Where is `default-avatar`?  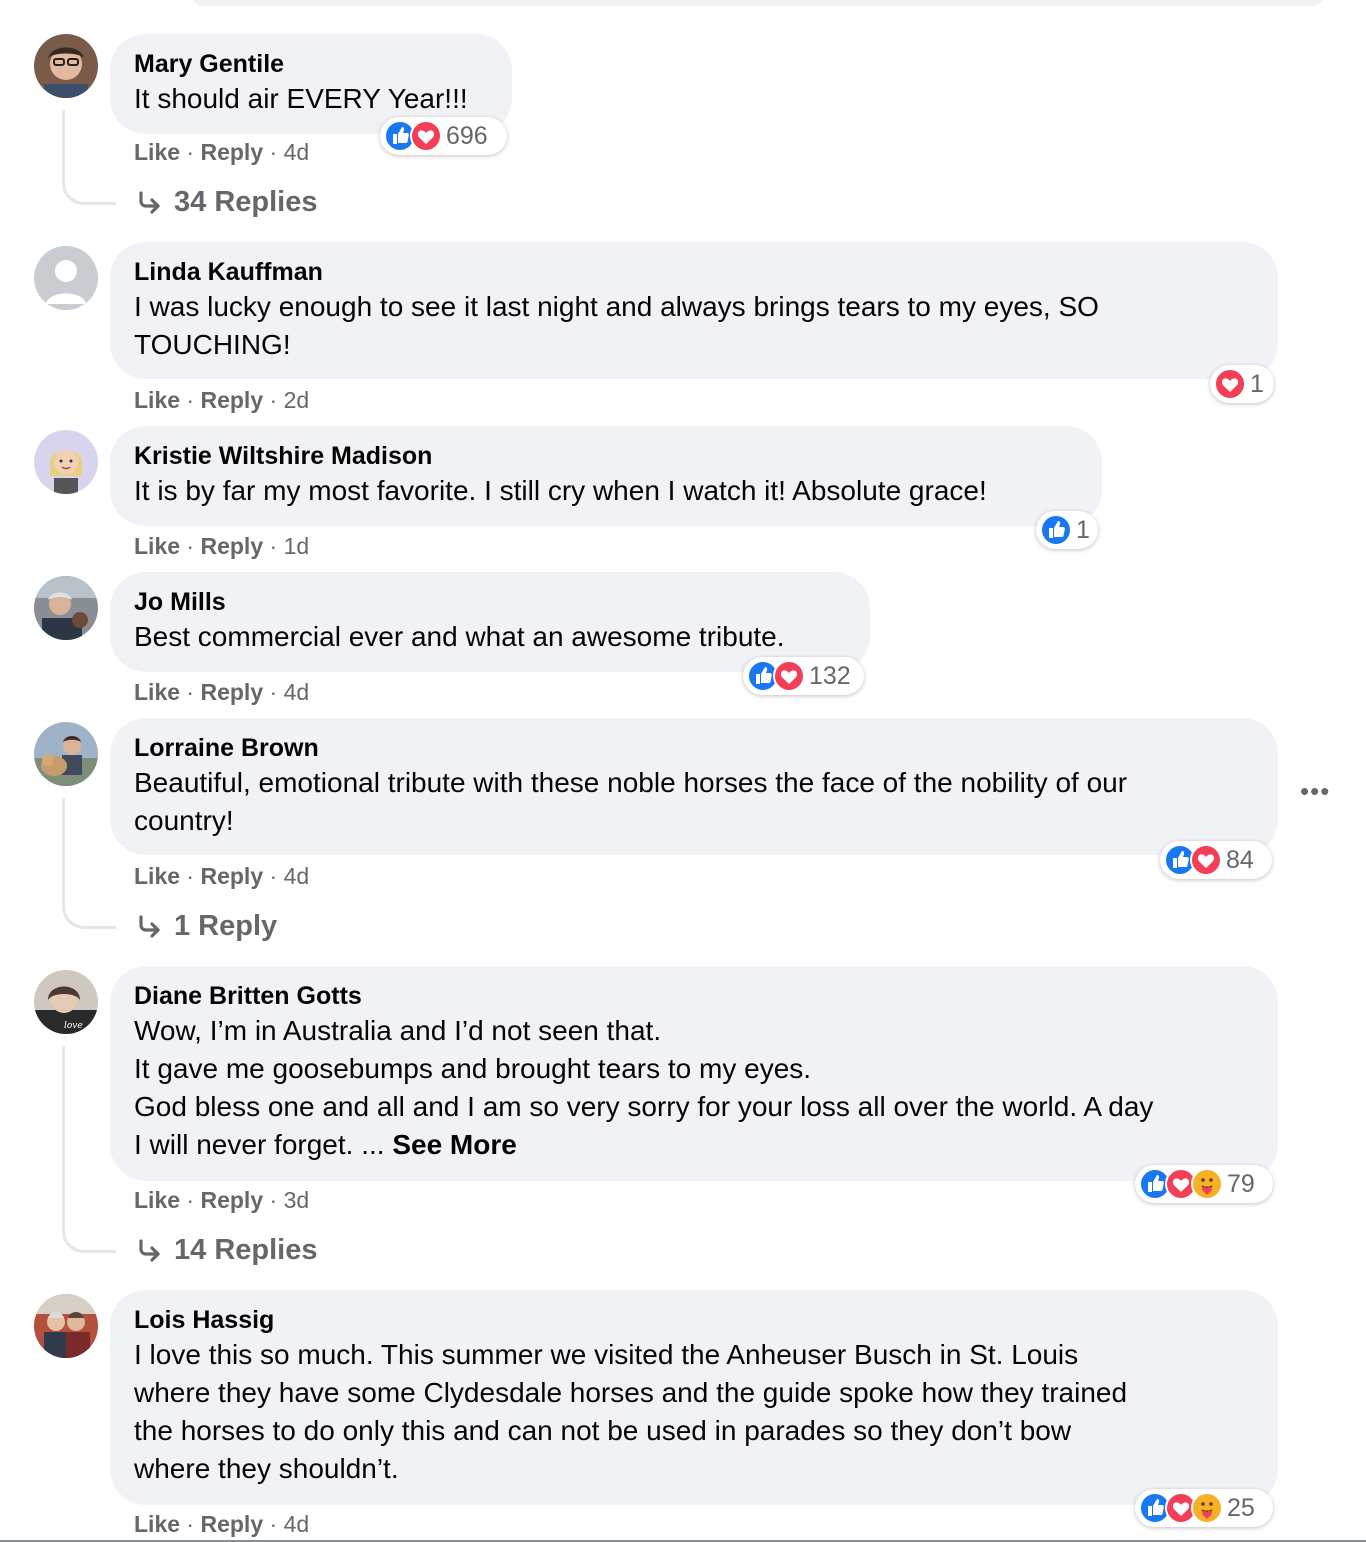
default-avatar is located at coordinates (66, 278).